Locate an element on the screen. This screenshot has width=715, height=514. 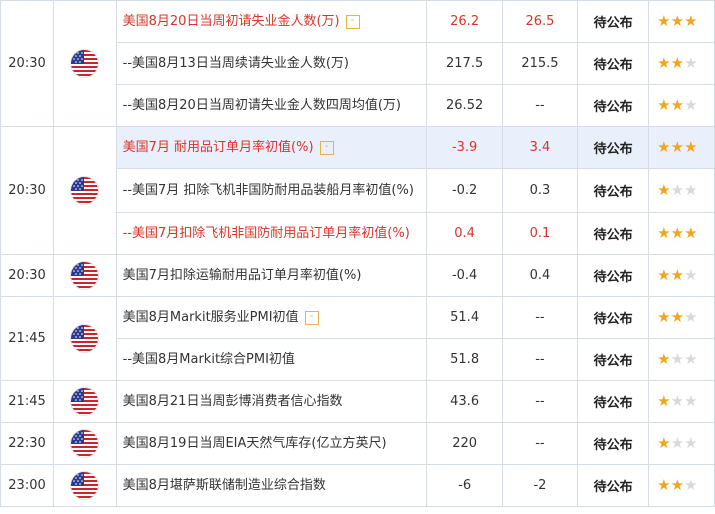
table-row: 22:30 美国8月19日当周EIA天然气库存(亿立方英尺) 220 -- 待公布 ★★★ is located at coordinates (357, 443).